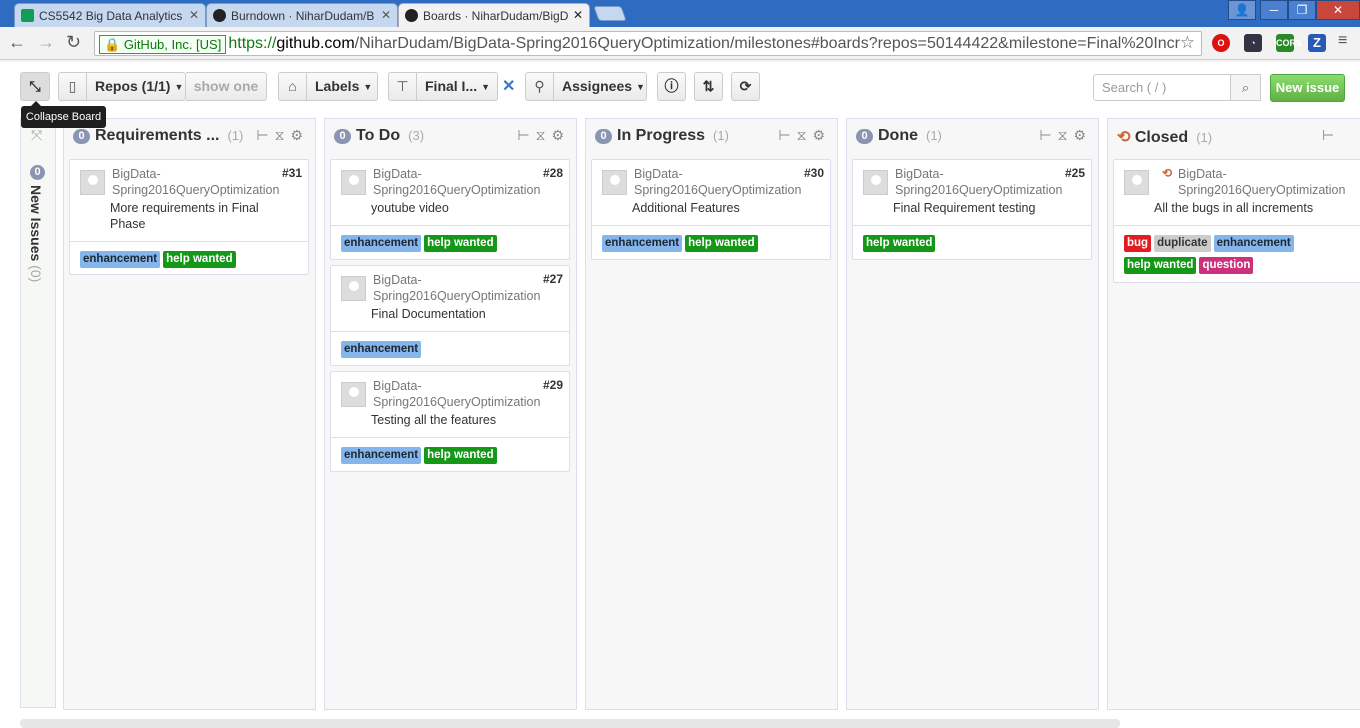 This screenshot has height=728, width=1360. What do you see at coordinates (553, 385) in the screenshot?
I see `issue-number: #29` at bounding box center [553, 385].